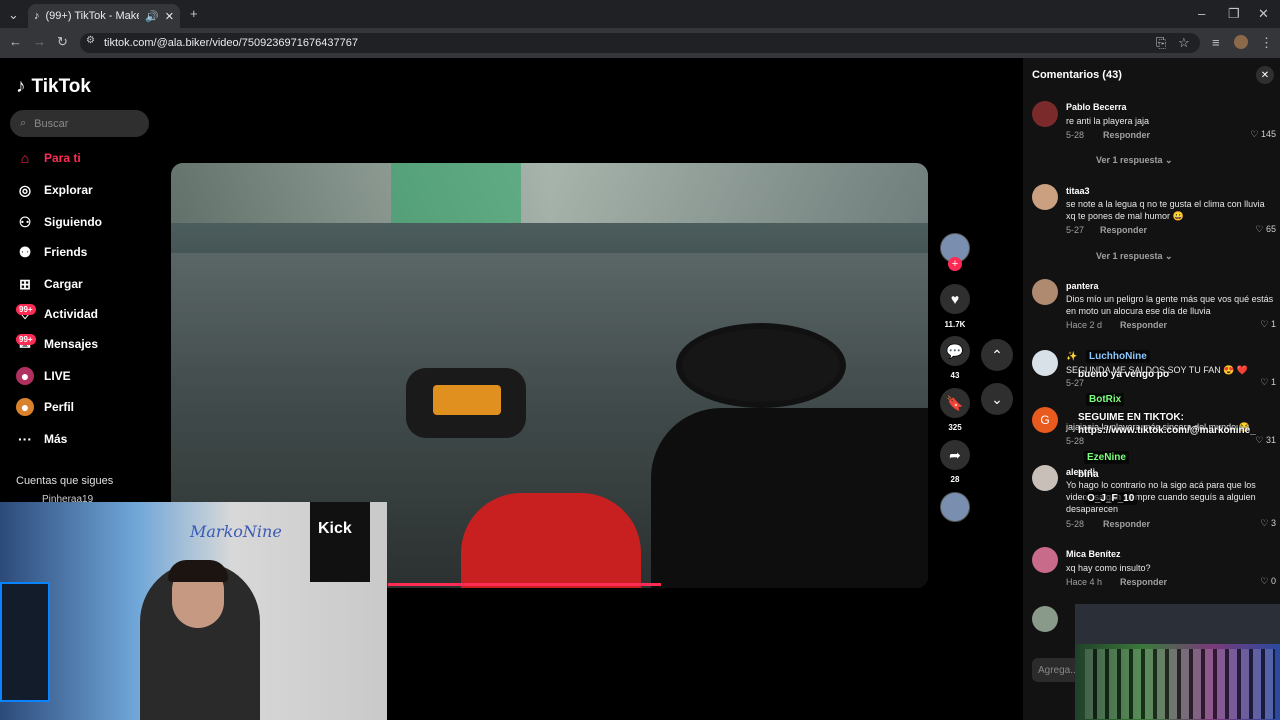 This screenshot has width=1280, height=720. I want to click on following-title: Cuentas que sigues, so click(65, 481).